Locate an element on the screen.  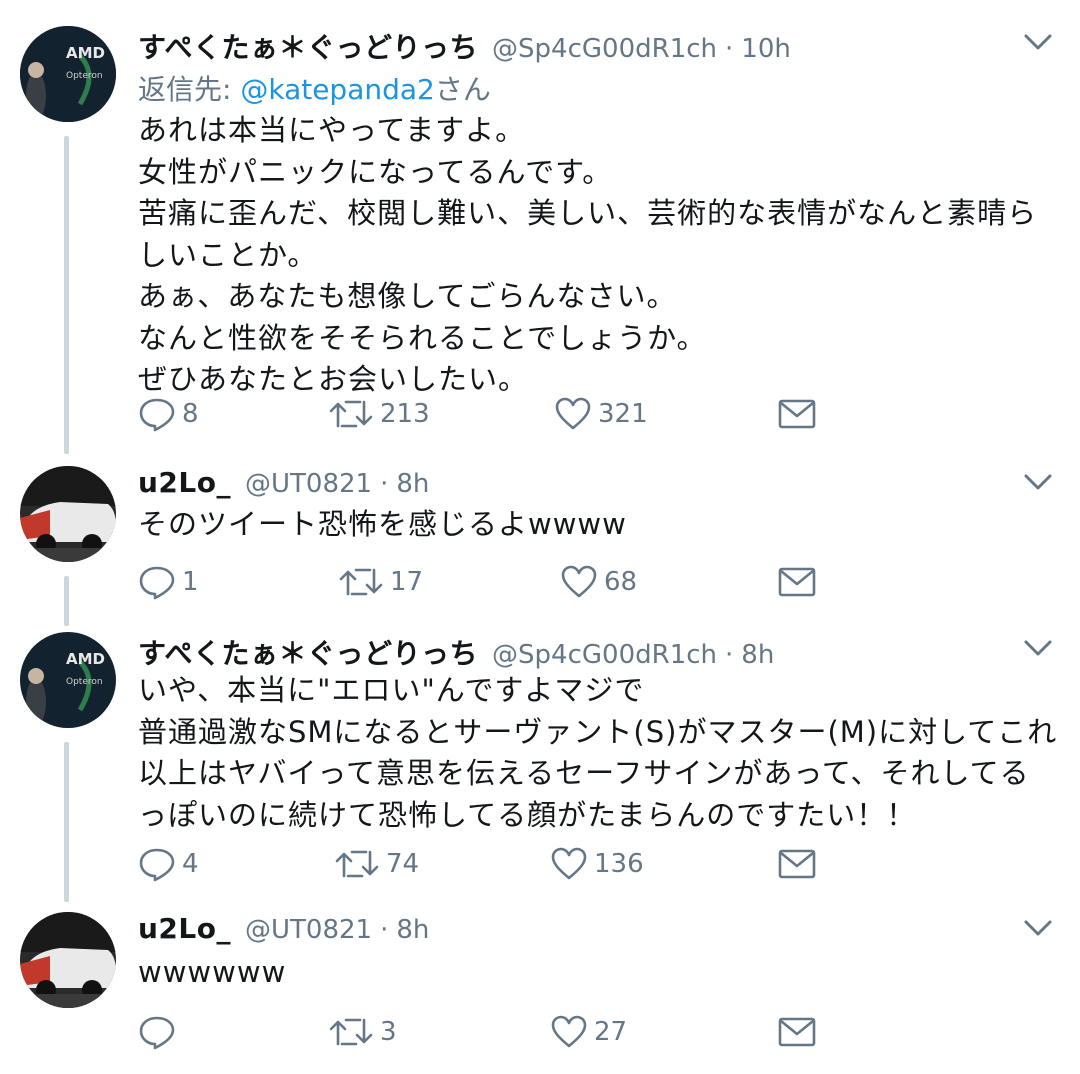
like-button: 321 is located at coordinates (601, 414).